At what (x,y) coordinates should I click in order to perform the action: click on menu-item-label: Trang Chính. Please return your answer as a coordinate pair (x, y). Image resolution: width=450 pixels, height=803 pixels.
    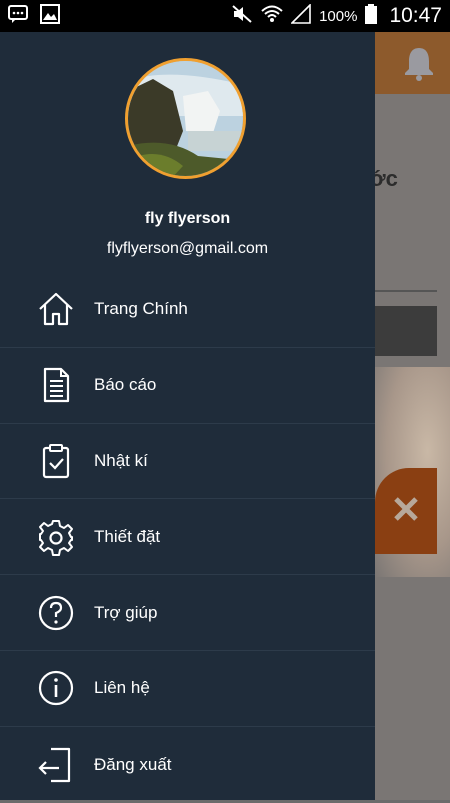
    Looking at the image, I should click on (141, 309).